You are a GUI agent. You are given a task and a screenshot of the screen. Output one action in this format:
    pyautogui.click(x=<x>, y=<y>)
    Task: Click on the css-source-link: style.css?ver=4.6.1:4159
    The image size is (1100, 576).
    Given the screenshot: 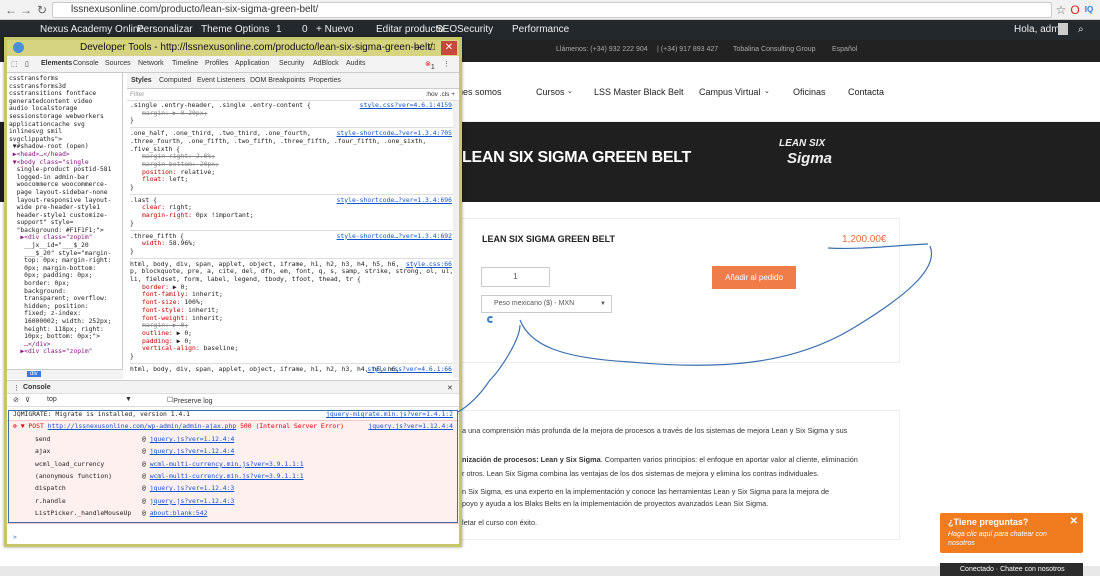 What is the action you would take?
    pyautogui.click(x=406, y=106)
    